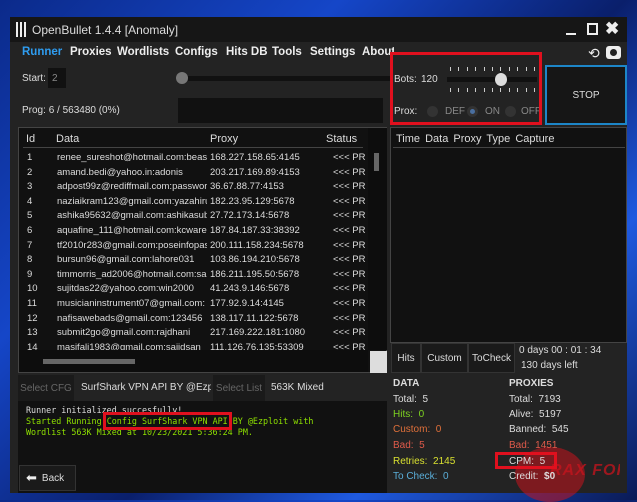 The height and width of the screenshot is (502, 637). Describe the element at coordinates (239, 388) in the screenshot. I see `select-list-button: Select List` at that location.